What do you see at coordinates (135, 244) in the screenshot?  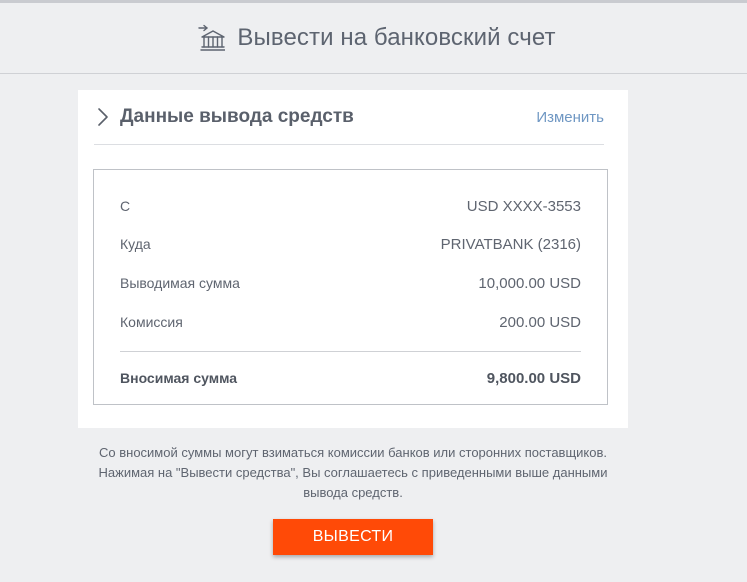 I see `detail-label: Куда` at bounding box center [135, 244].